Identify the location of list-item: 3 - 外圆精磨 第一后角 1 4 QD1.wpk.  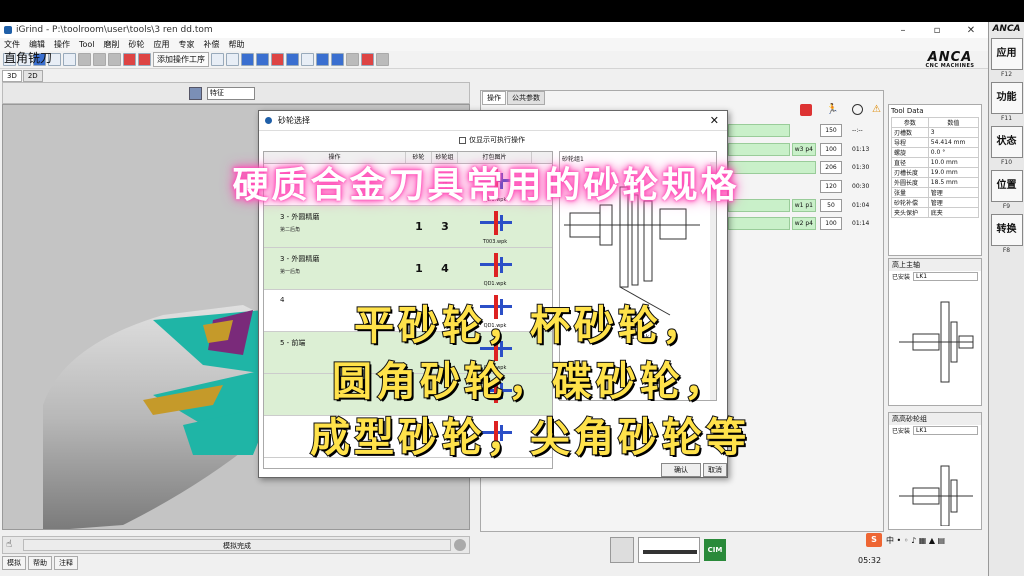
(408, 269).